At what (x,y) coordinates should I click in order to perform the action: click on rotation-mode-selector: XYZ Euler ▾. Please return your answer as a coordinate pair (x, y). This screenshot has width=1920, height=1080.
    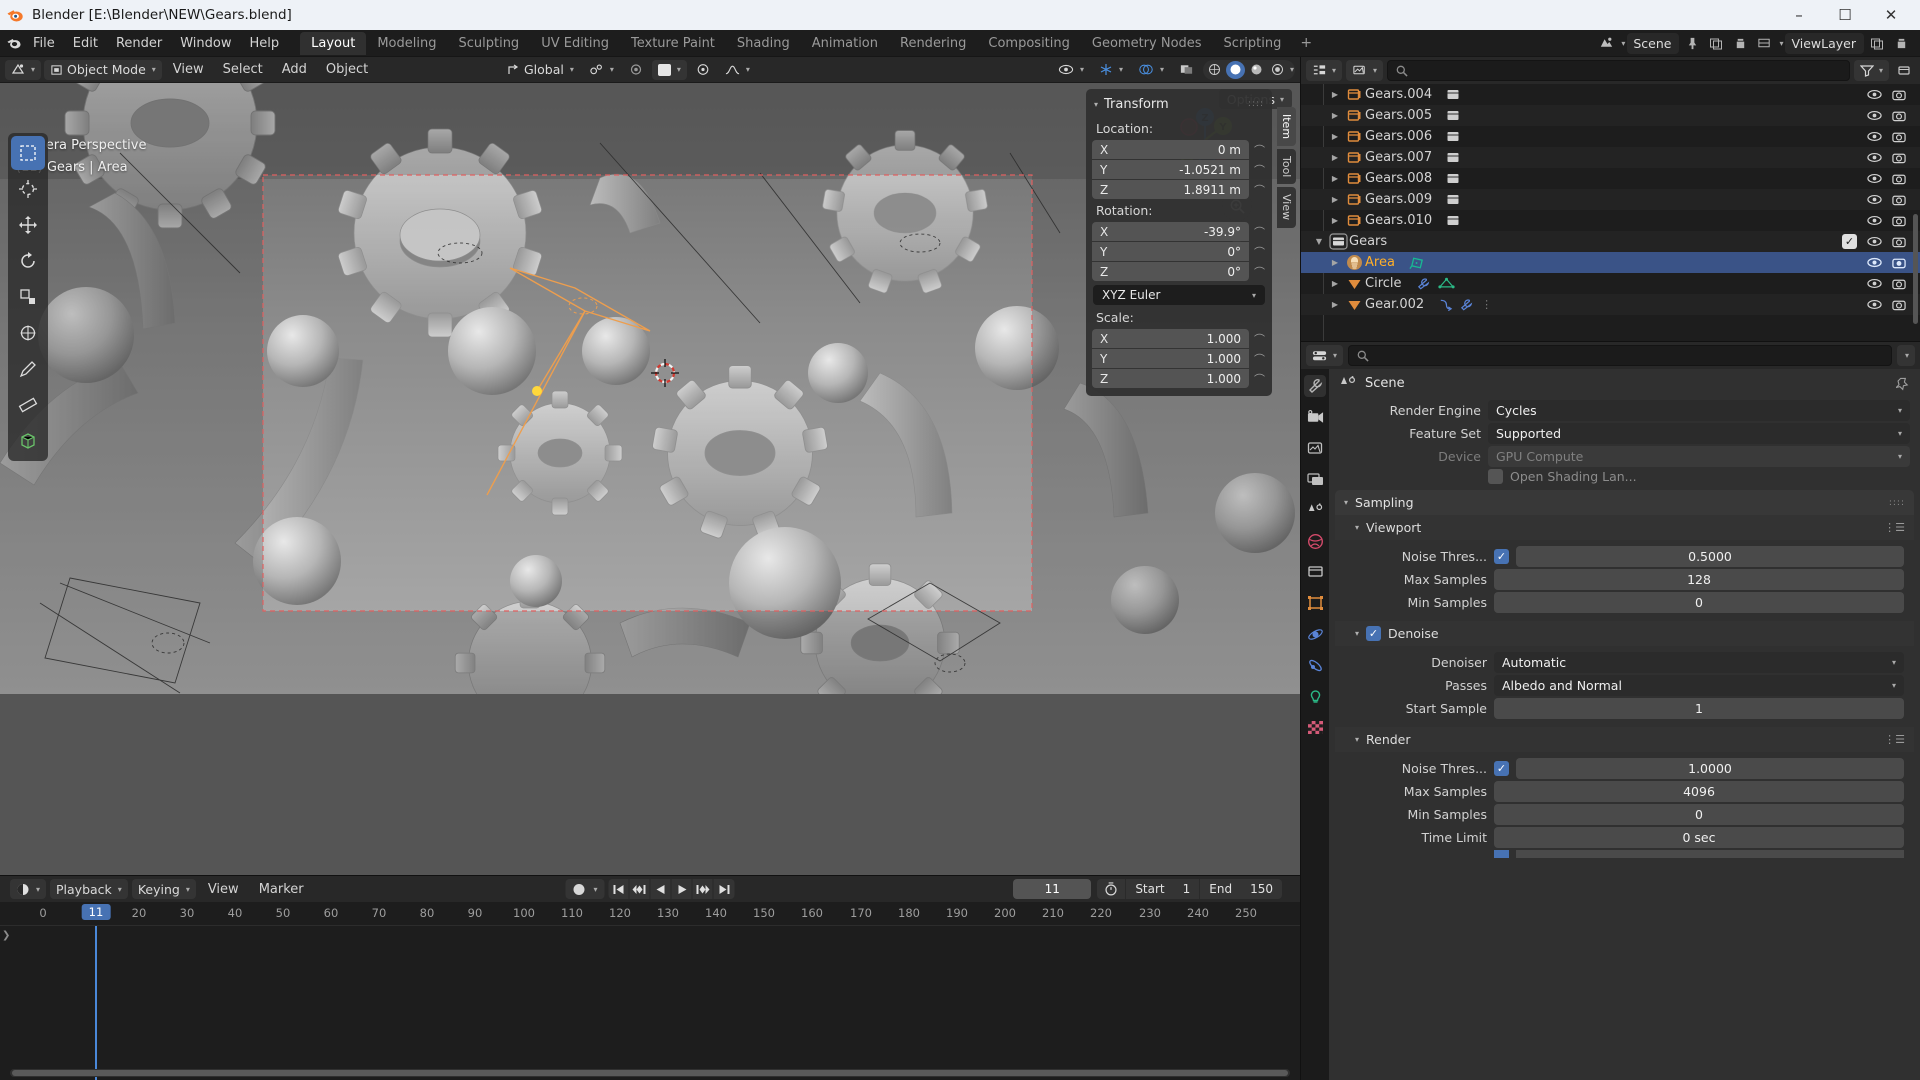
    Looking at the image, I should click on (1179, 295).